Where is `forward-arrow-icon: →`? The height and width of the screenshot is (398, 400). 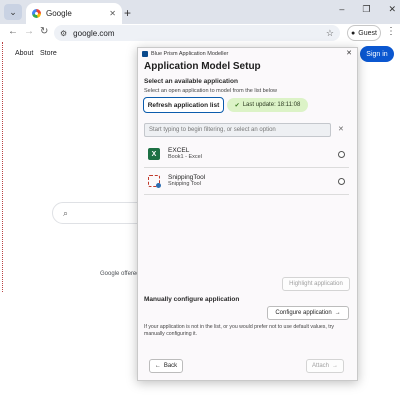 forward-arrow-icon: → is located at coordinates (29, 31).